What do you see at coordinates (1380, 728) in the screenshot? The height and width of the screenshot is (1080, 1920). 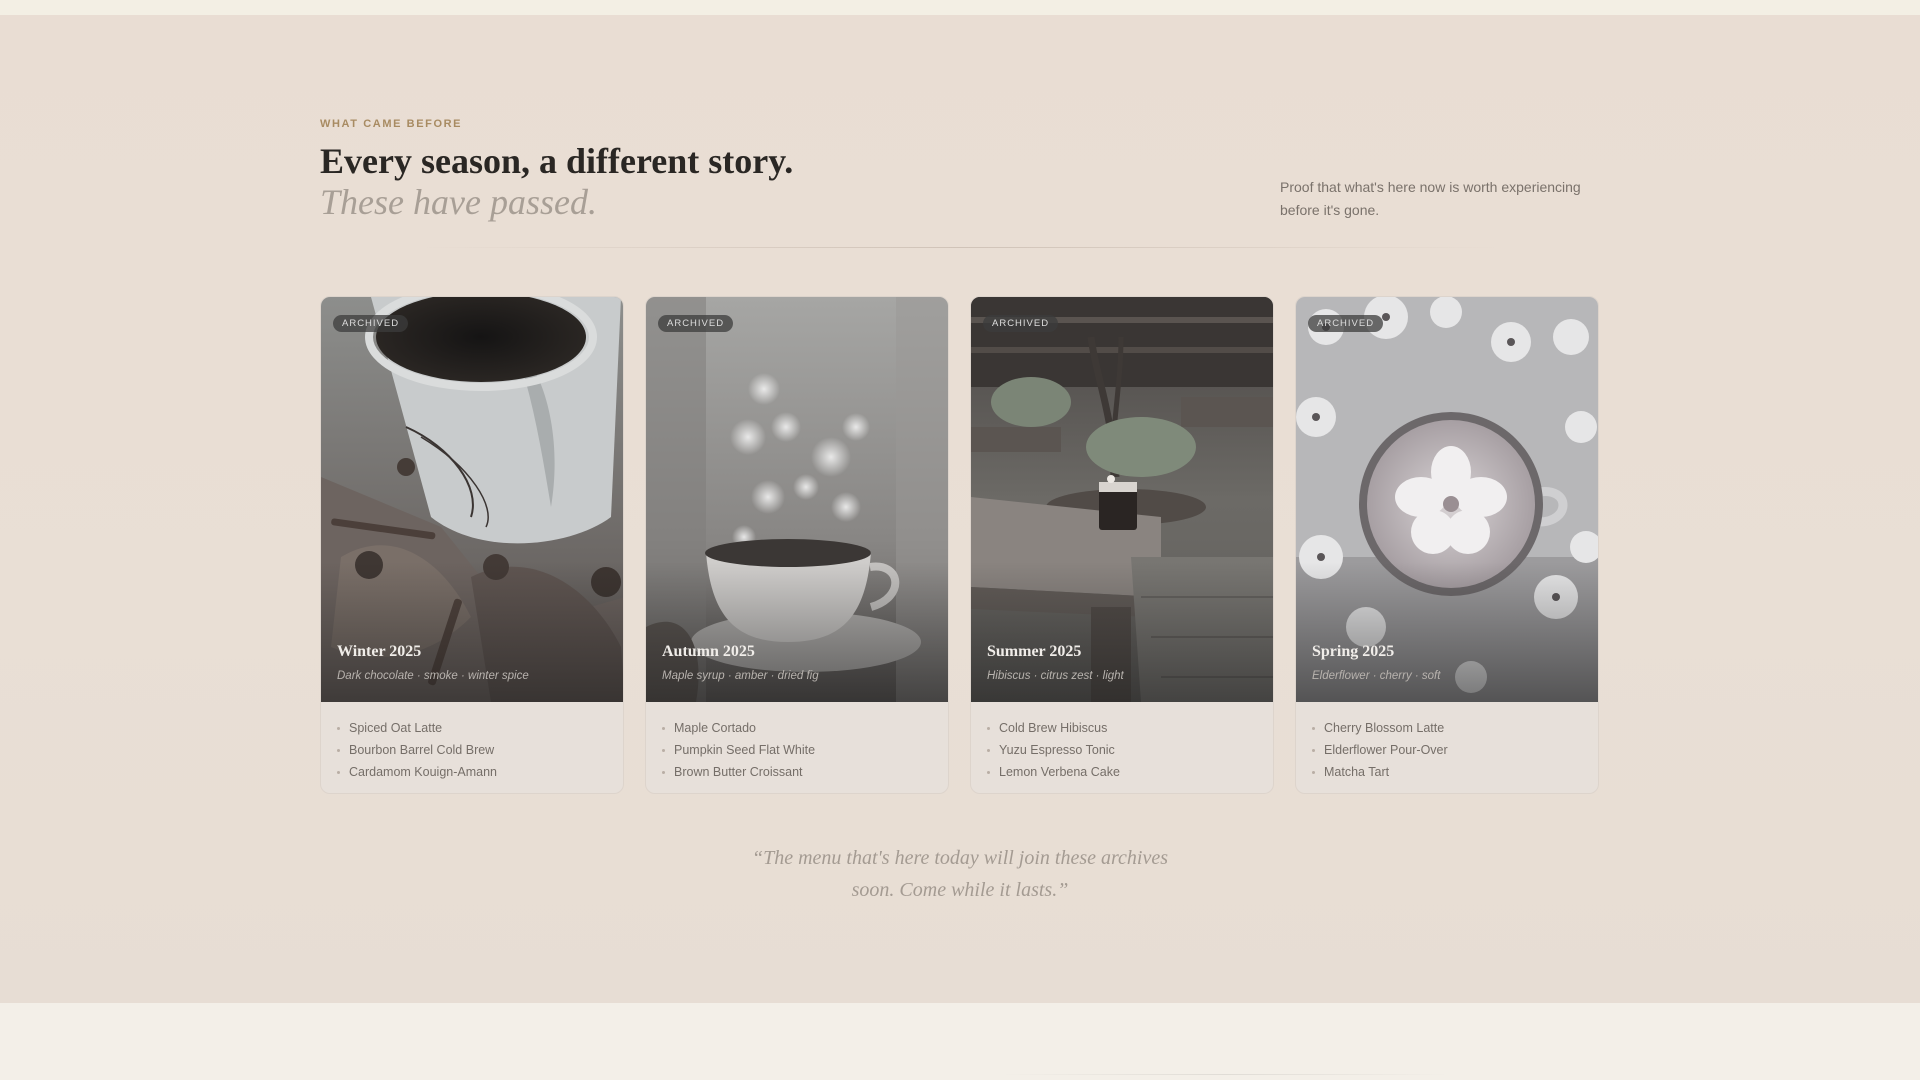 I see `list-item: Cherry Blossom Latte` at bounding box center [1380, 728].